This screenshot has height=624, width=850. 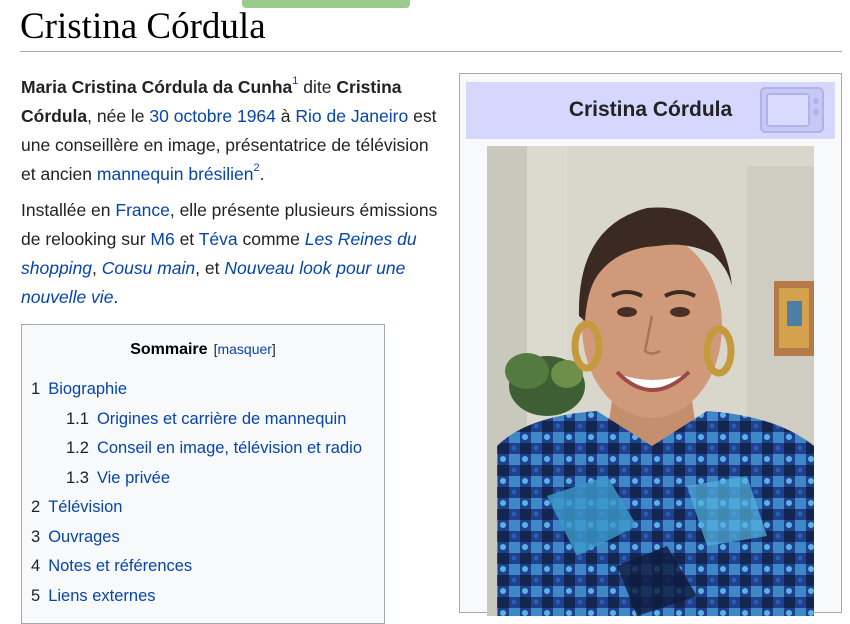 I want to click on toc-item-vie-privee: 1.3 Vie privée, so click(x=203, y=479).